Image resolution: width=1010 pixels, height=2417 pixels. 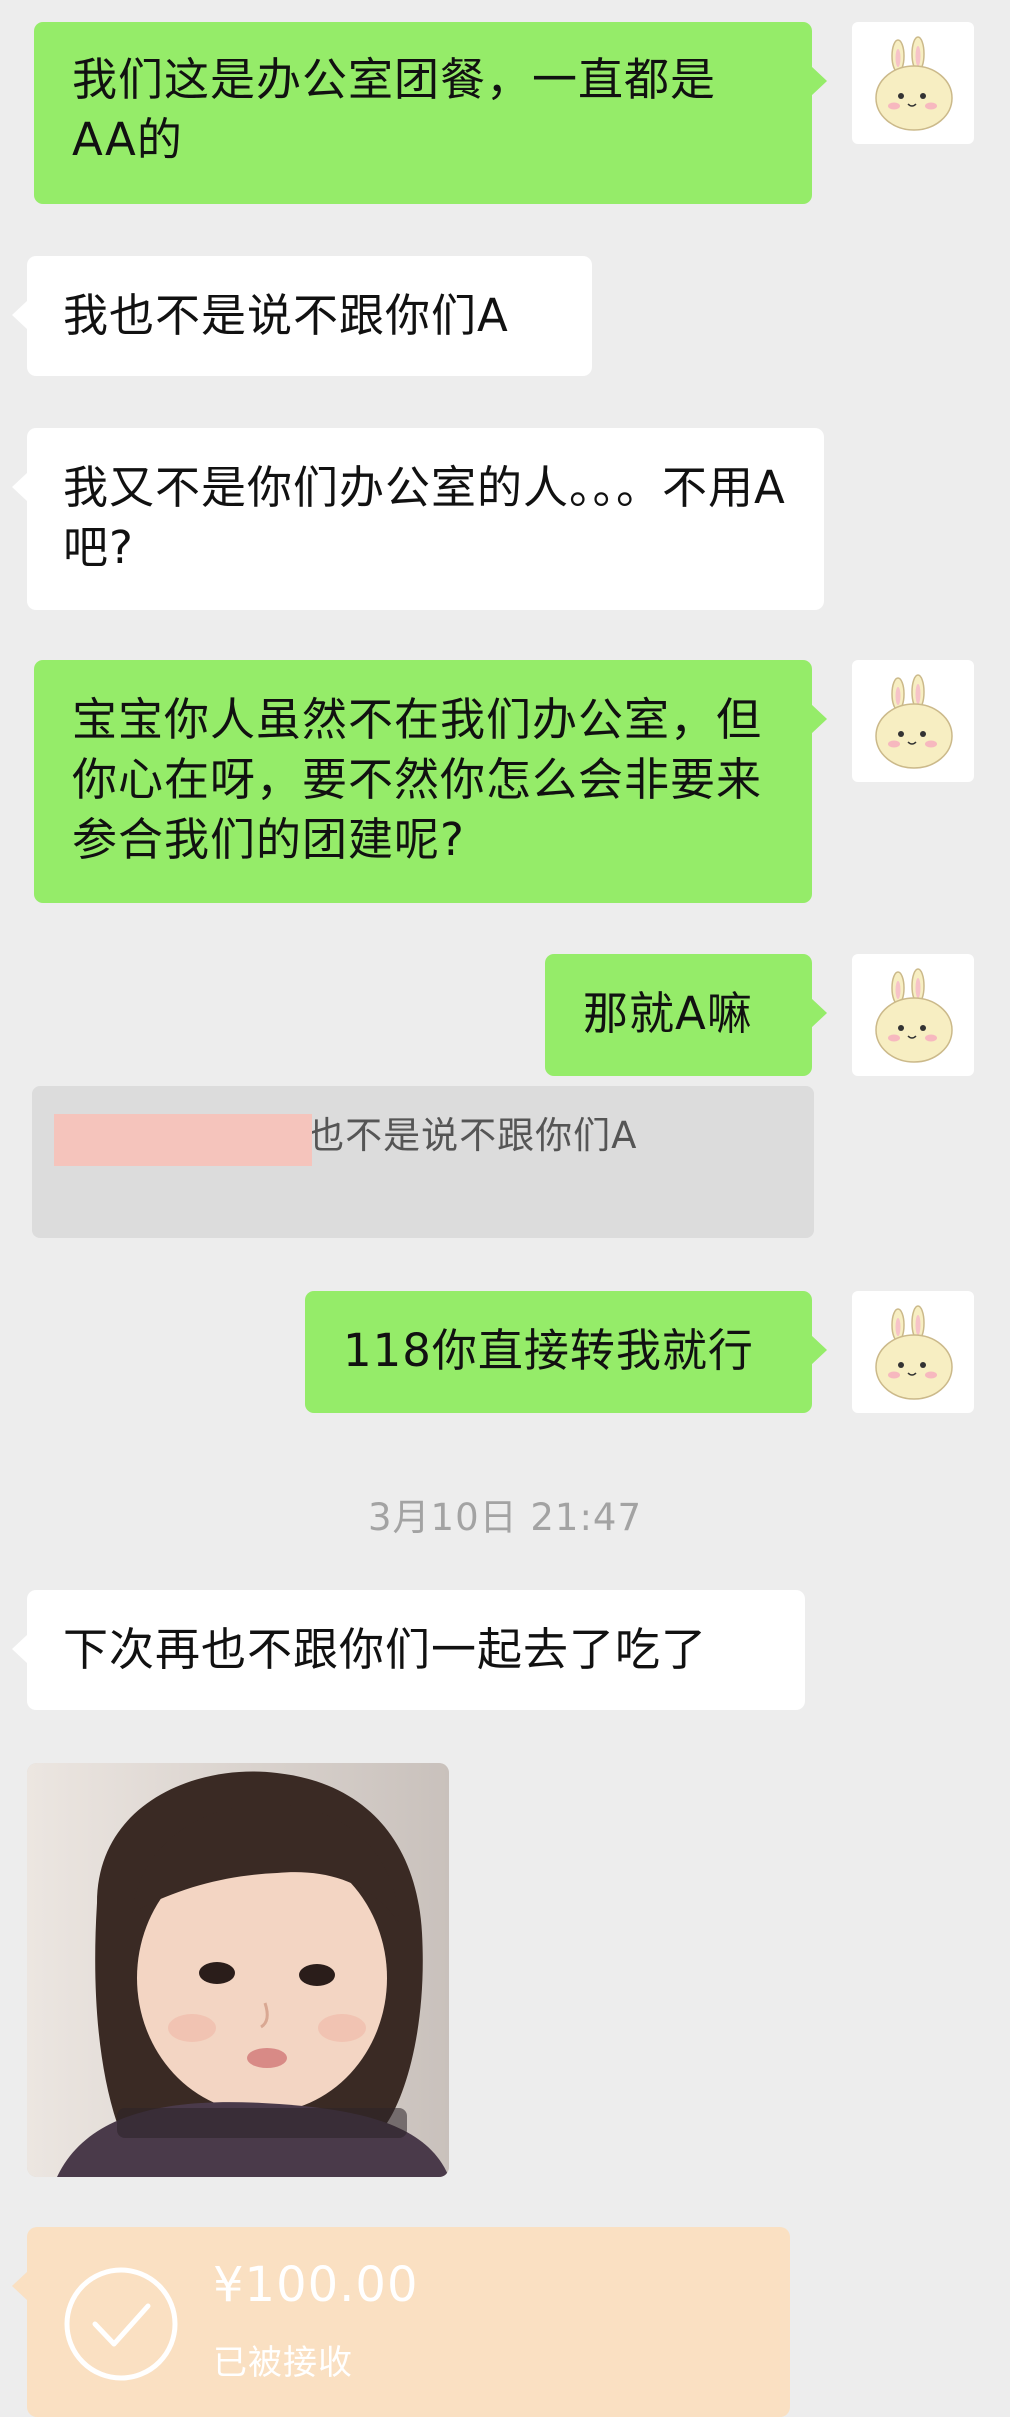 What do you see at coordinates (423, 1162) in the screenshot?
I see `quoted-message: 欠我18元：我也不是说不跟你们A` at bounding box center [423, 1162].